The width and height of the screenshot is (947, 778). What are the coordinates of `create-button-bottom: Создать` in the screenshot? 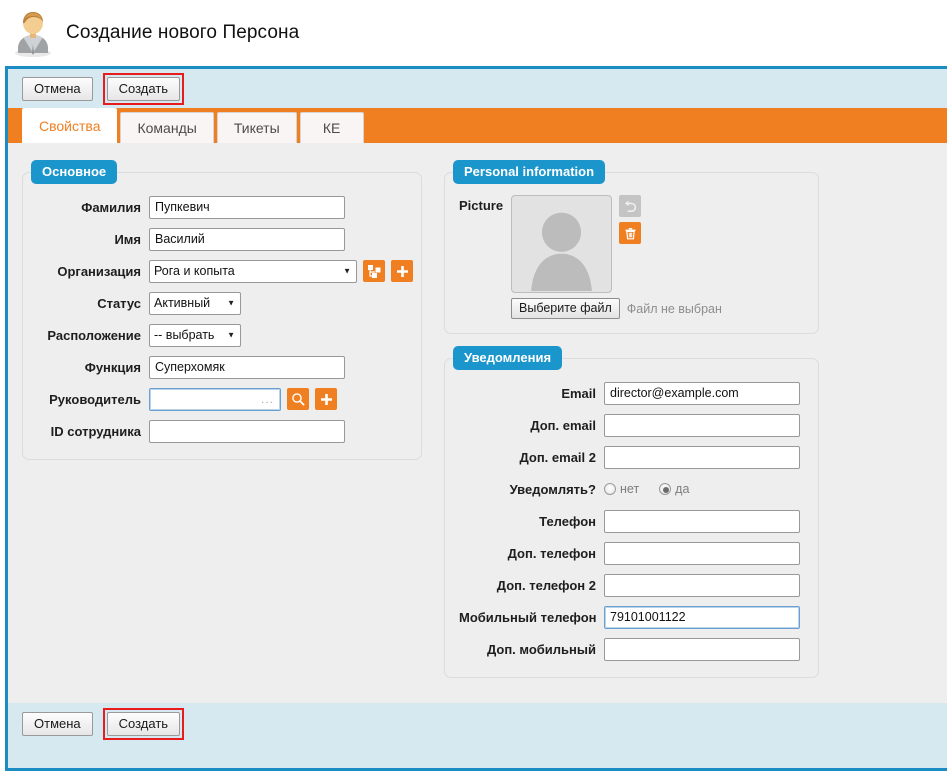 It's located at (143, 723).